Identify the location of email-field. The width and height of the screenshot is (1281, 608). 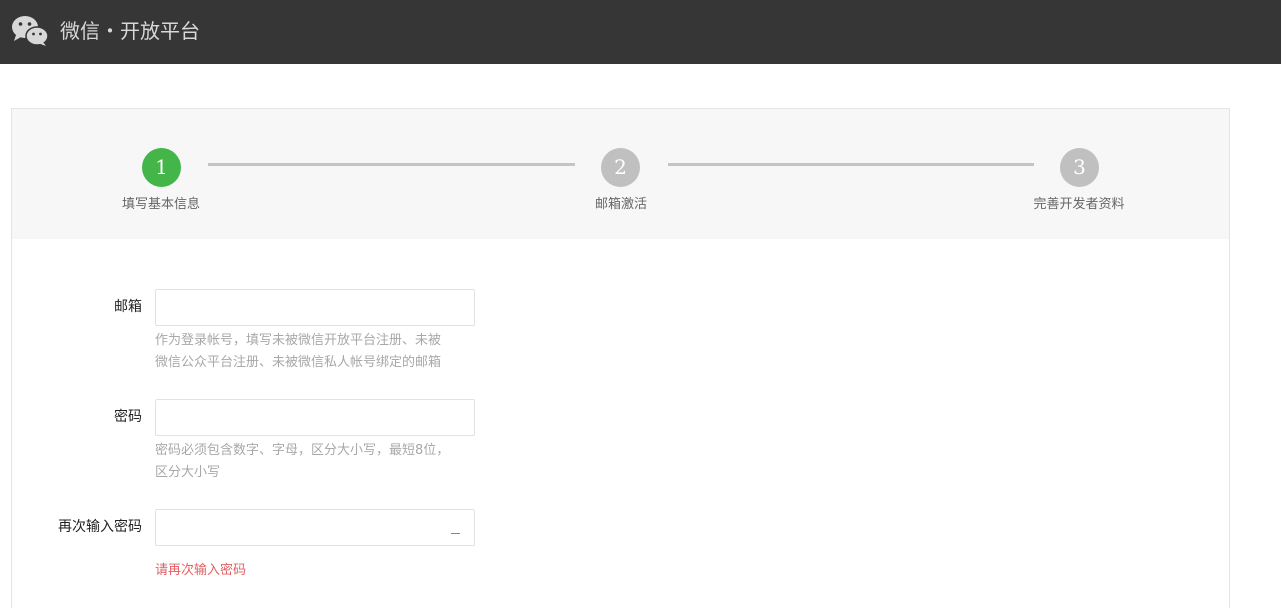
(315, 307).